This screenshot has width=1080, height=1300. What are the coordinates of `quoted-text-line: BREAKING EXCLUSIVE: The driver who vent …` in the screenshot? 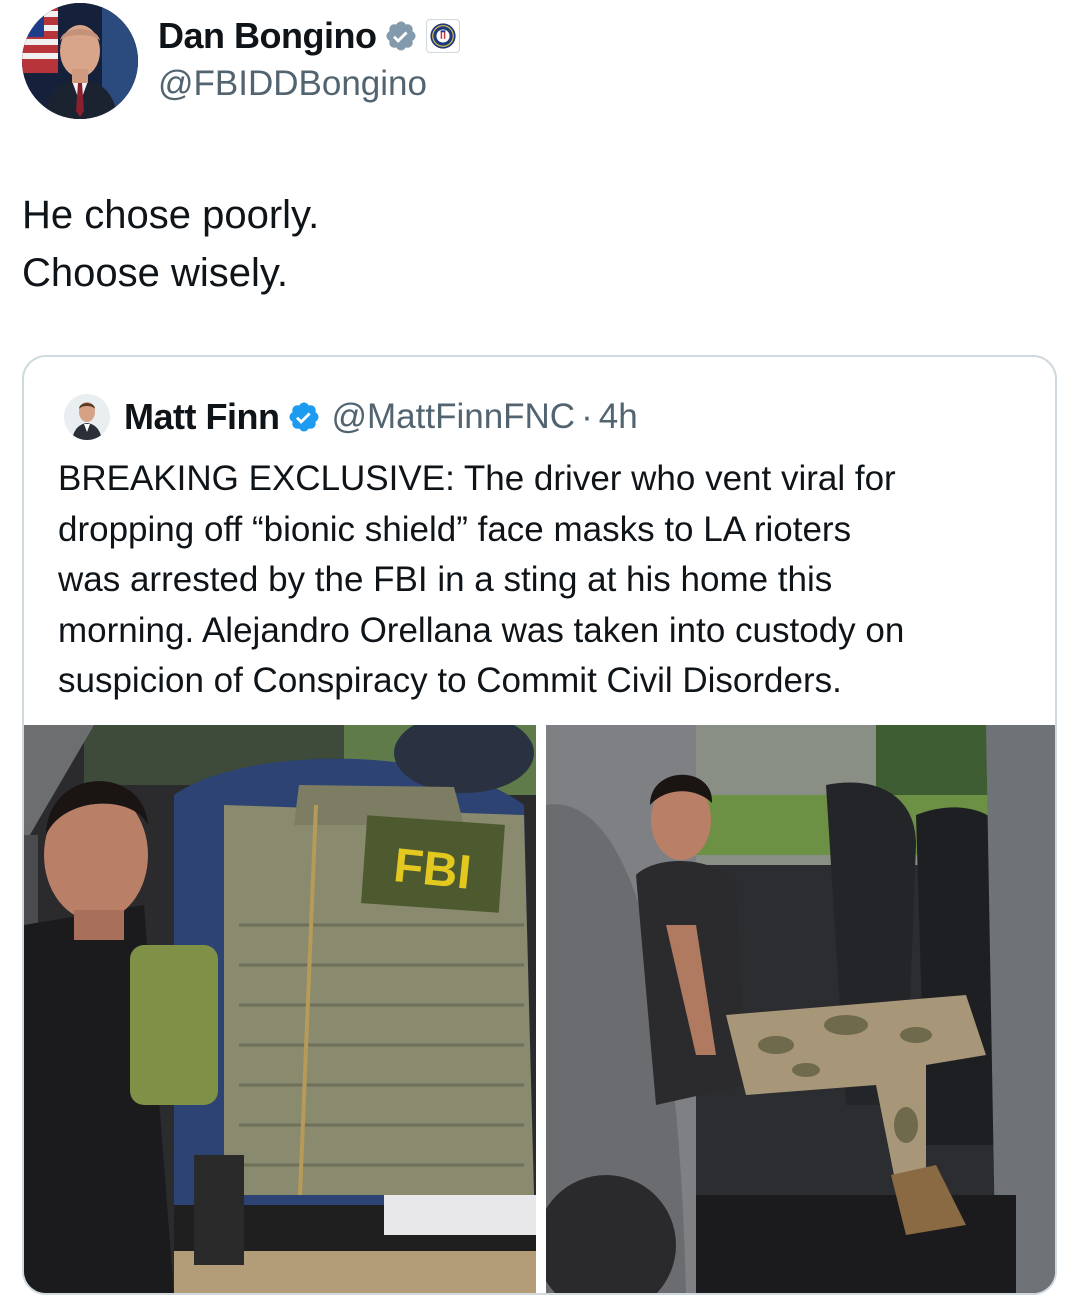 It's located at (477, 478).